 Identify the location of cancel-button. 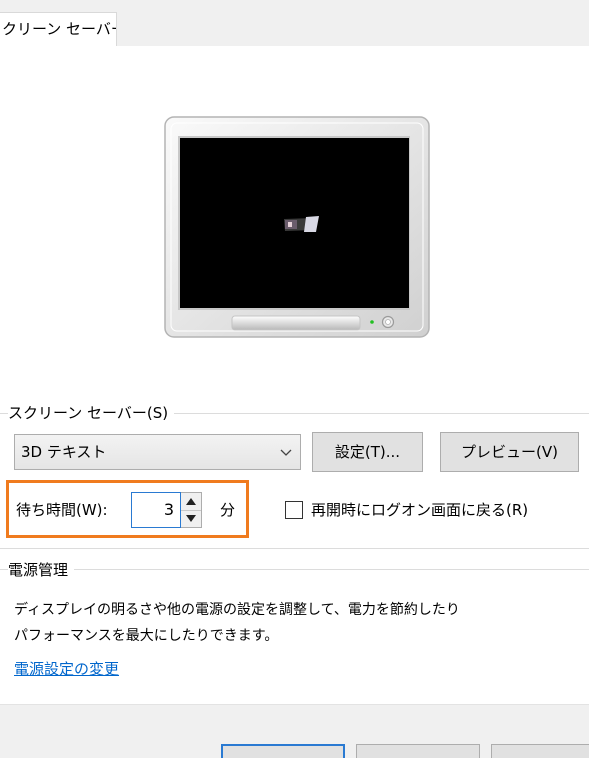
(418, 751).